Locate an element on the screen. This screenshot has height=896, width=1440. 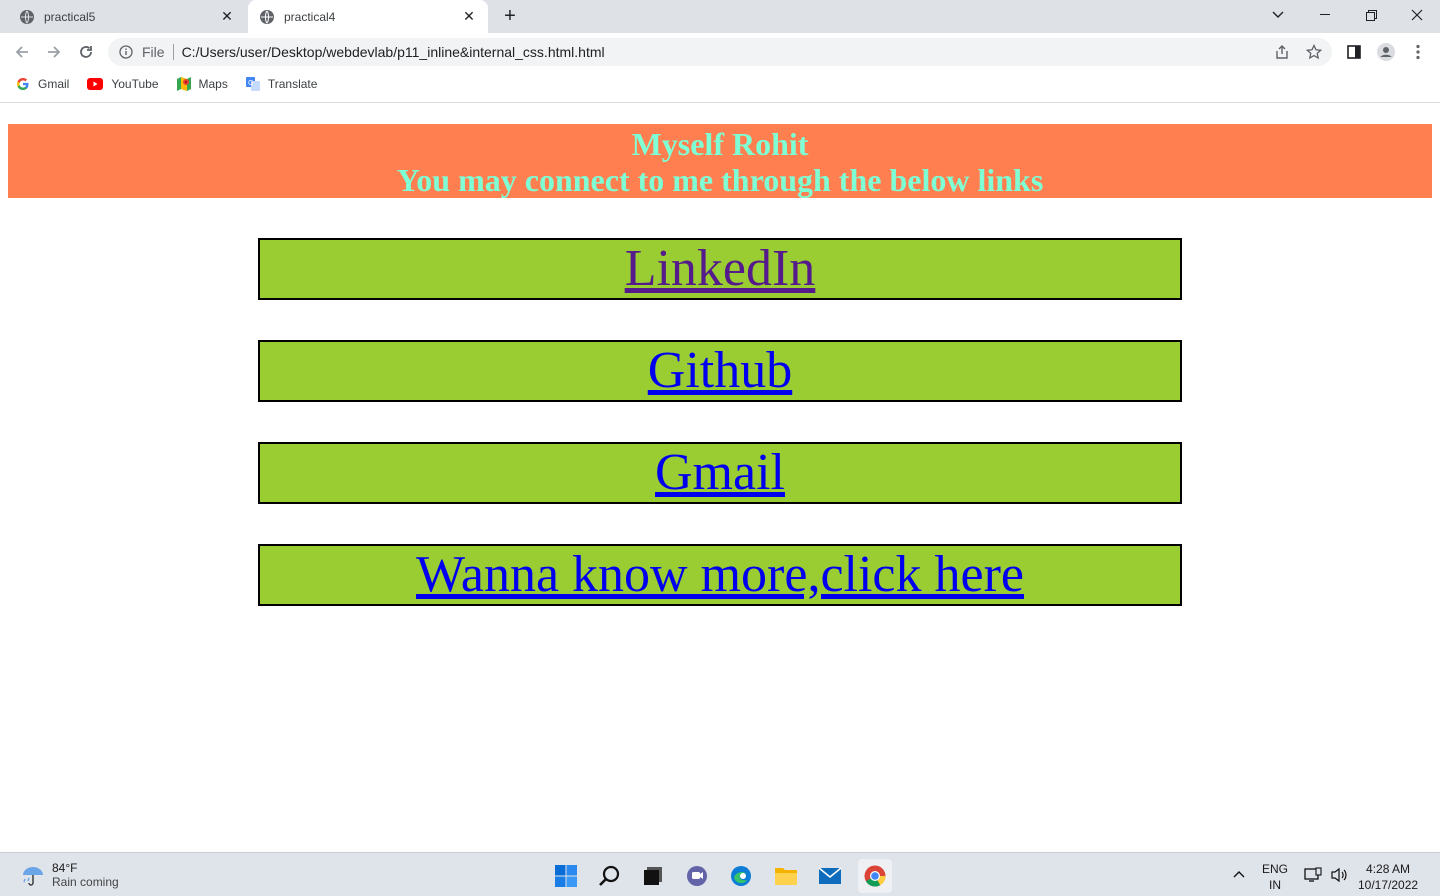
youtube-icon is located at coordinates (95, 84).